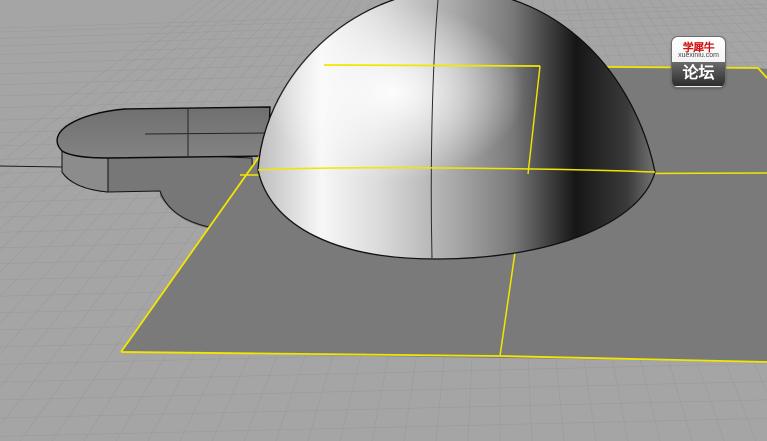 The width and height of the screenshot is (767, 441). I want to click on watermark-bottom-text: 论坛, so click(698, 74).